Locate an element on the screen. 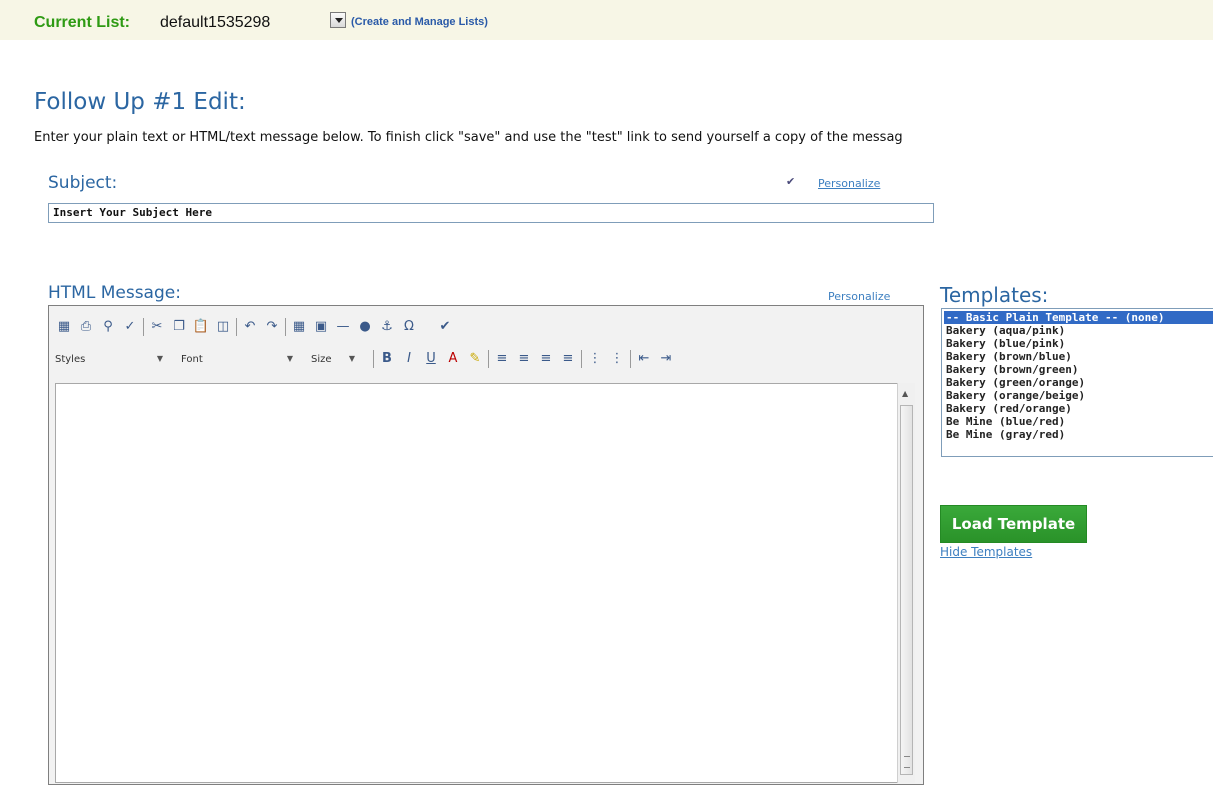 The height and width of the screenshot is (785, 1213). template-option: Bakery (blue/pink) is located at coordinates (1078, 343).